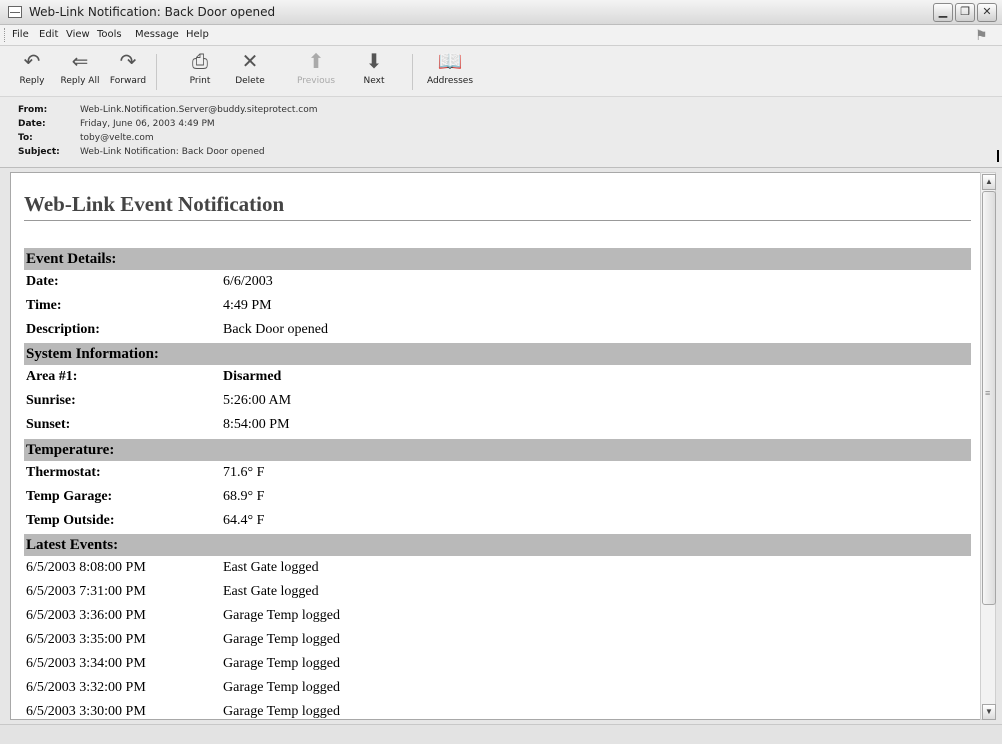 The height and width of the screenshot is (744, 1002). Describe the element at coordinates (965, 12) in the screenshot. I see `maximize-button: ❐` at that location.